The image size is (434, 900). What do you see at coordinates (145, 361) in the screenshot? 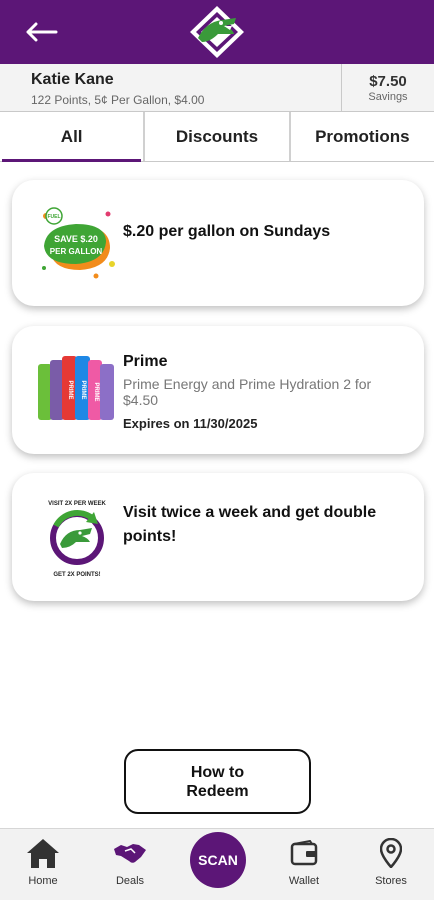
I see `deal-title: Prime` at bounding box center [145, 361].